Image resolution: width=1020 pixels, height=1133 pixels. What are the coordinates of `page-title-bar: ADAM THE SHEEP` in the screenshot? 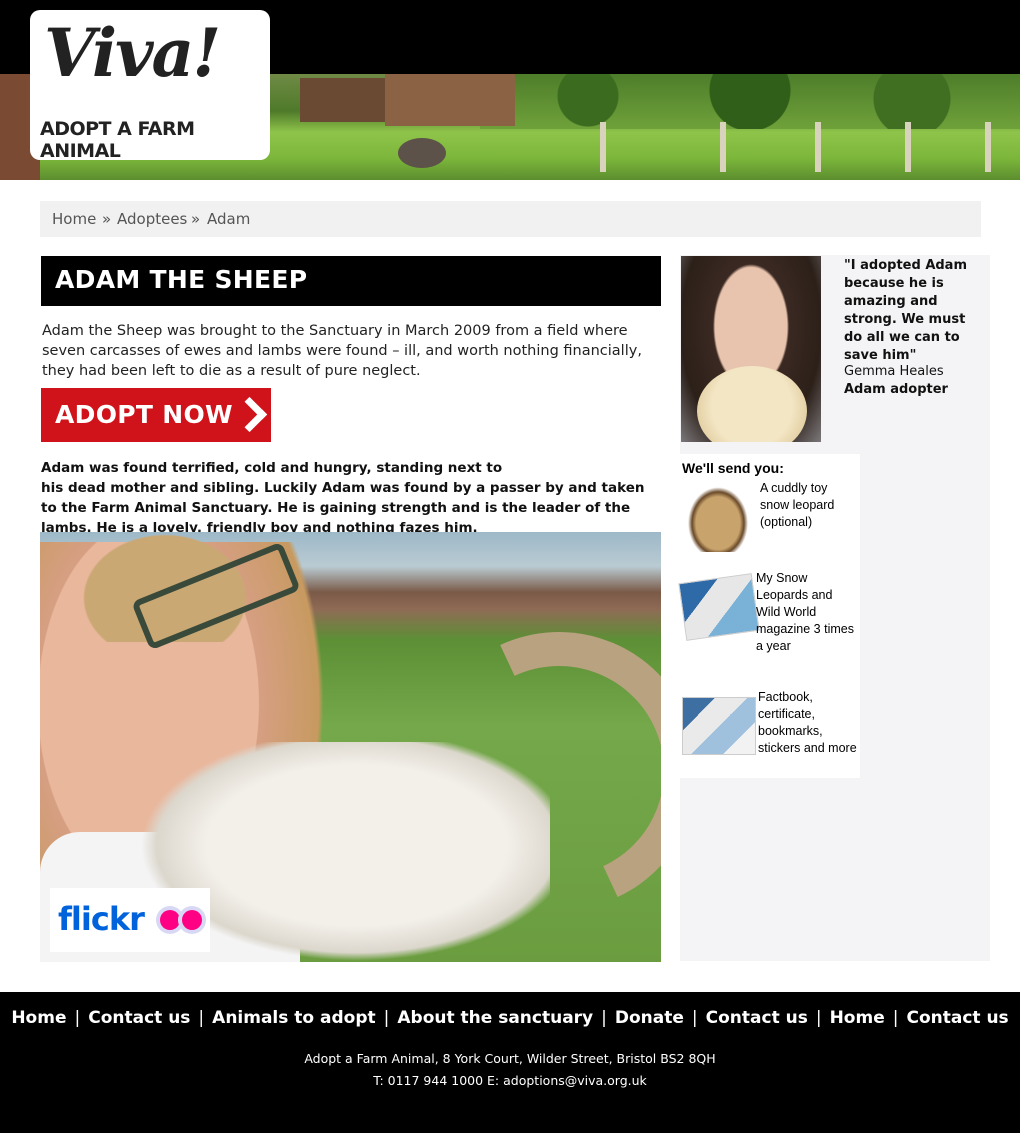 It's located at (351, 281).